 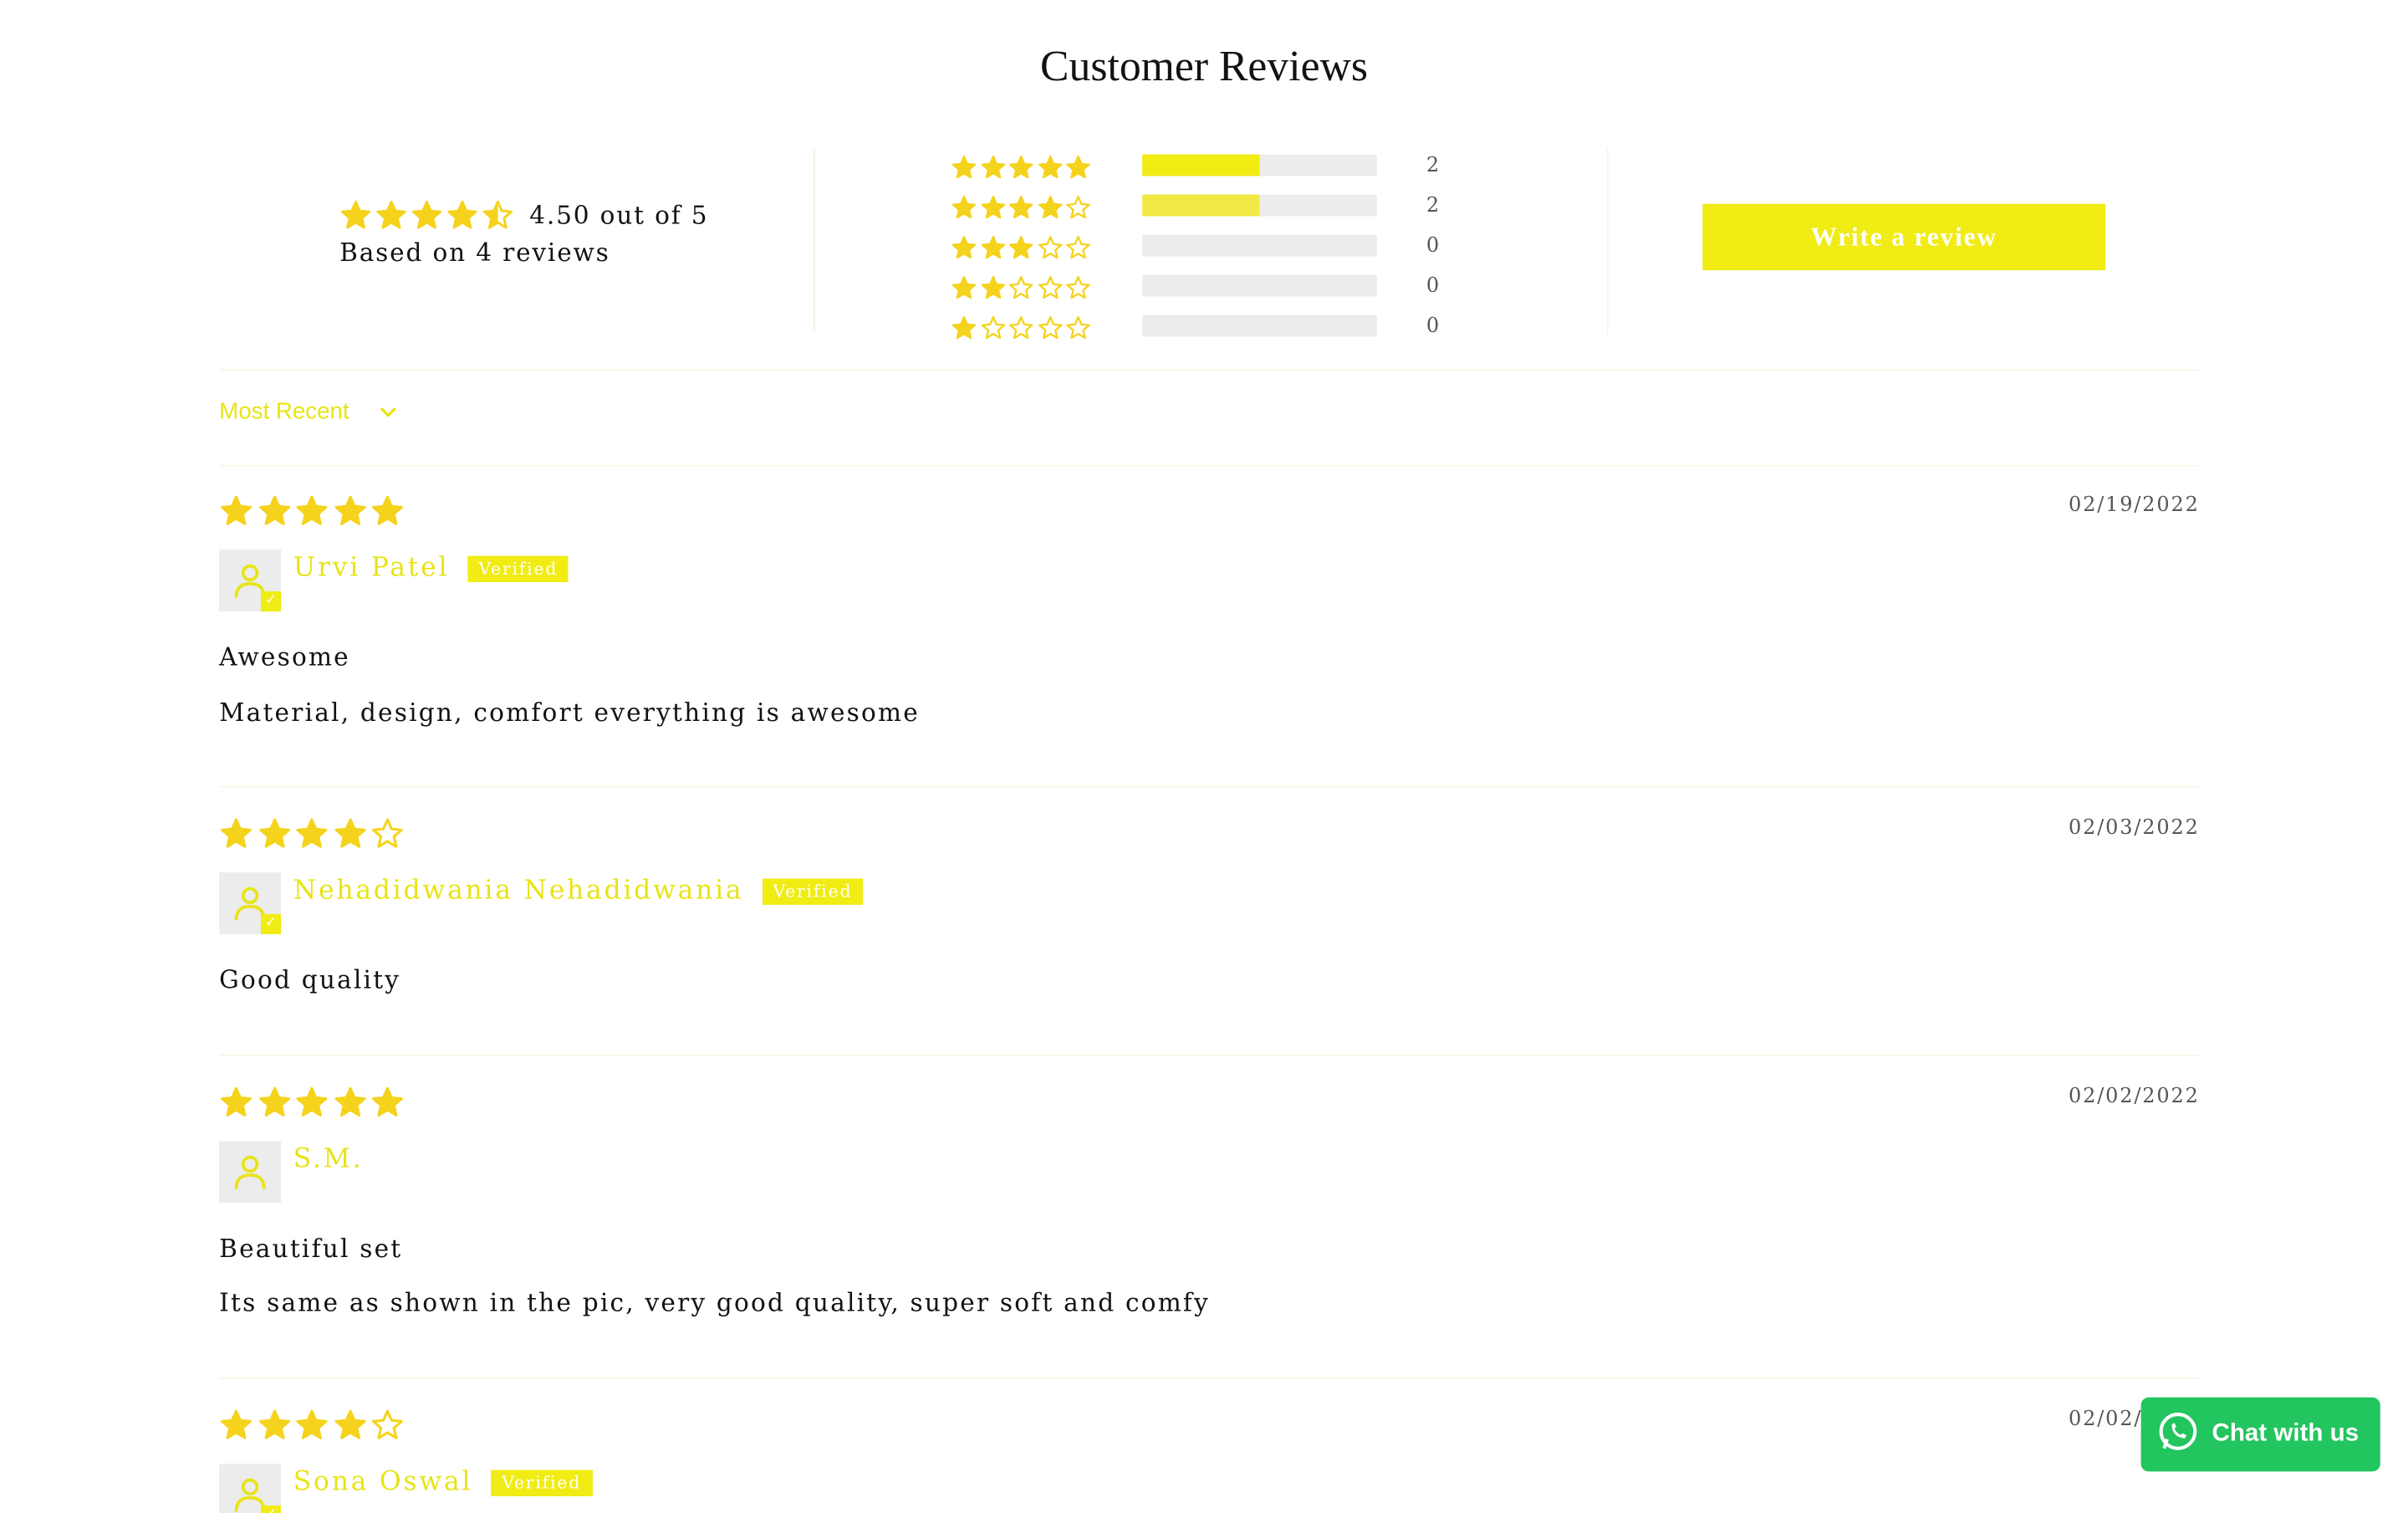 I want to click on review-title: Awesome, so click(x=284, y=657).